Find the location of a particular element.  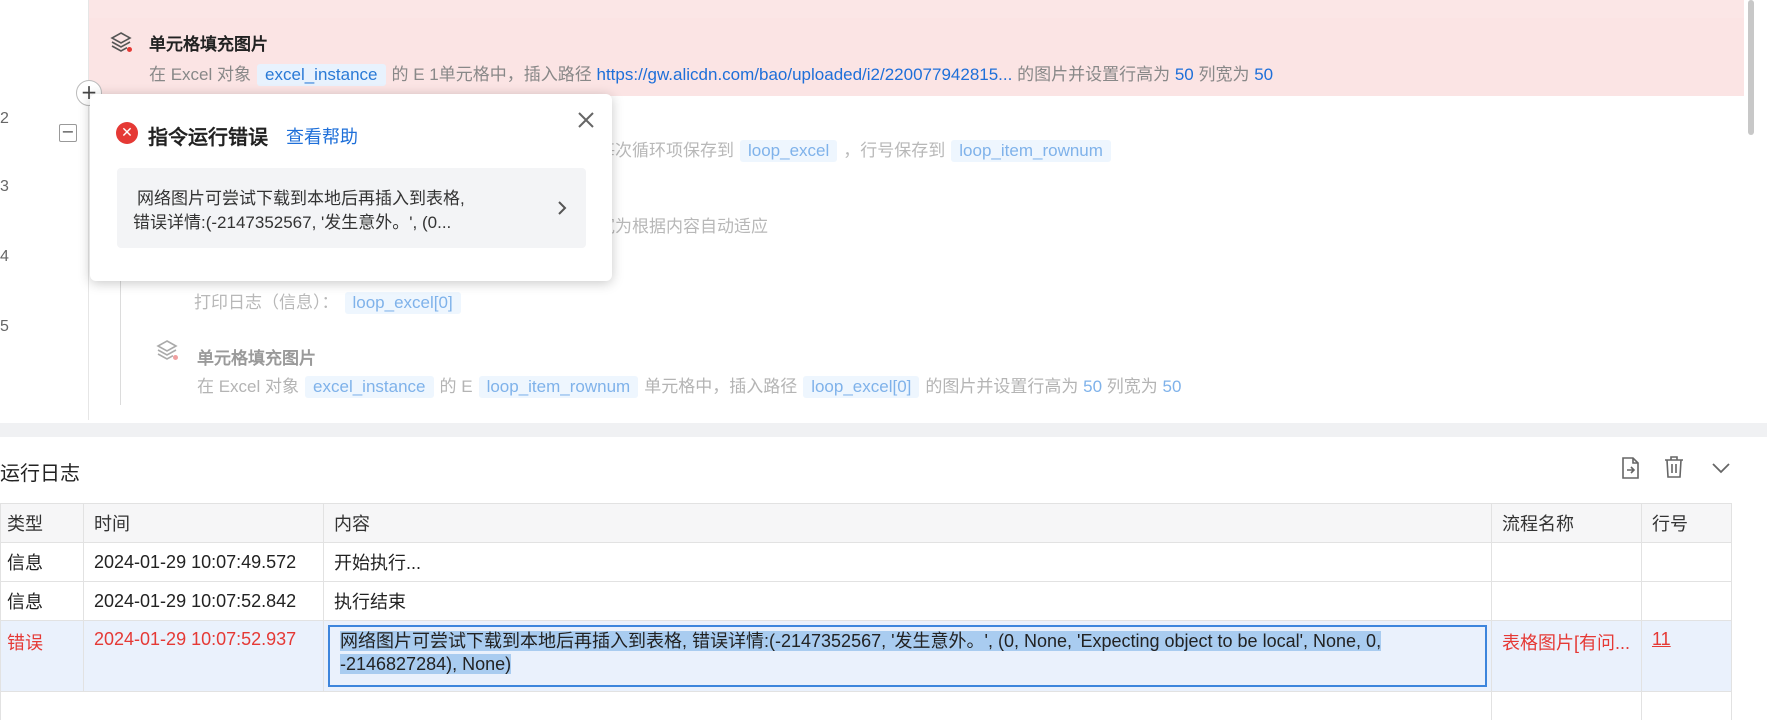

line-number: 4 is located at coordinates (4, 256).